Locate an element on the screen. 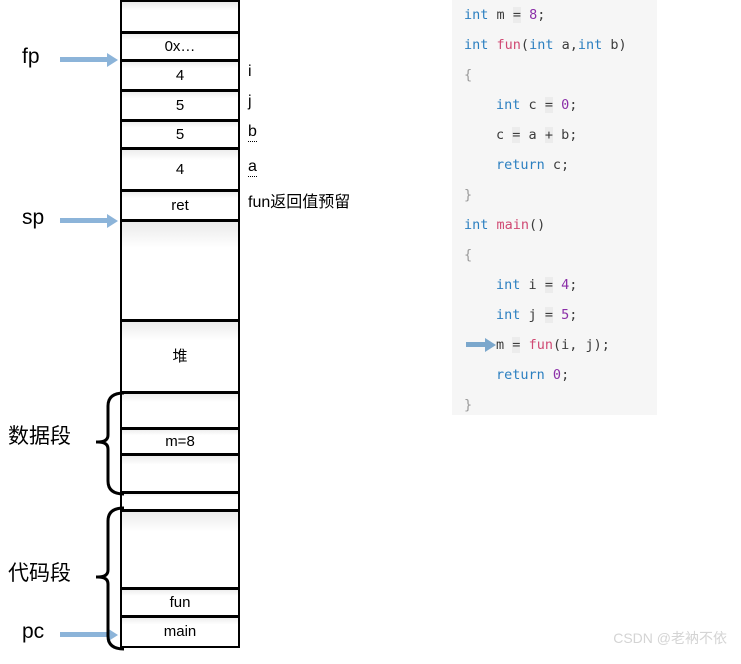 The height and width of the screenshot is (664, 741). pointer-label-pc: pc is located at coordinates (33, 631).